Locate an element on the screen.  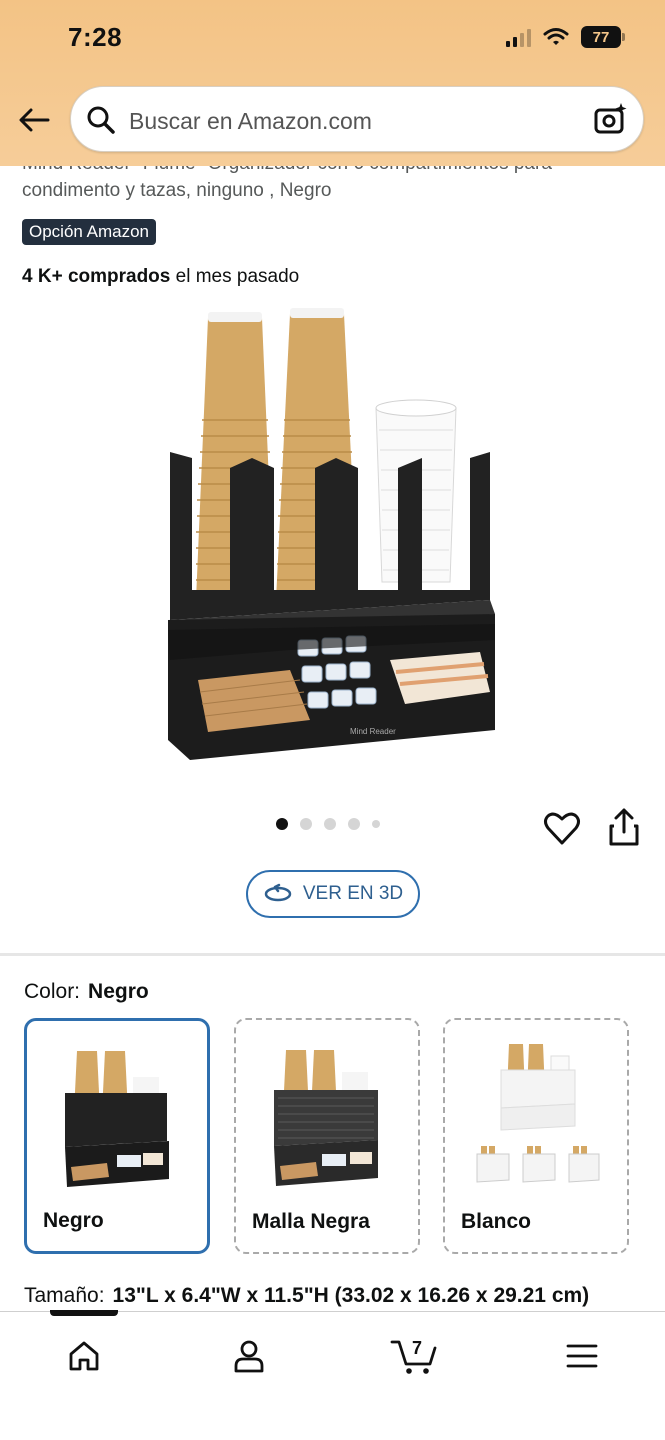
back-arrow-icon is located at coordinates (34, 120).